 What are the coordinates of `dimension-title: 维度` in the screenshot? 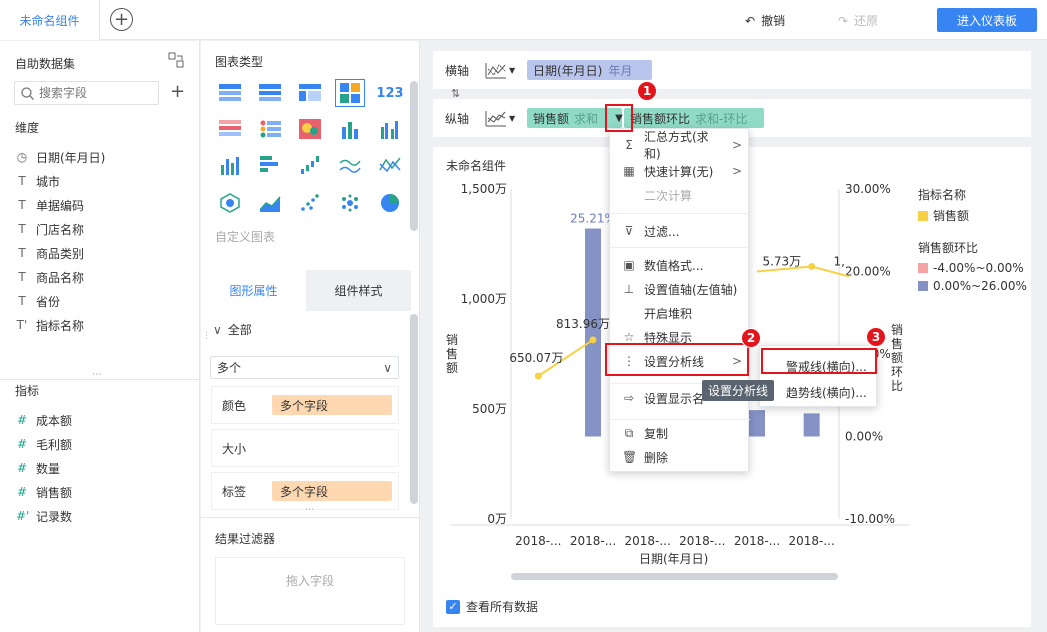 It's located at (27, 128).